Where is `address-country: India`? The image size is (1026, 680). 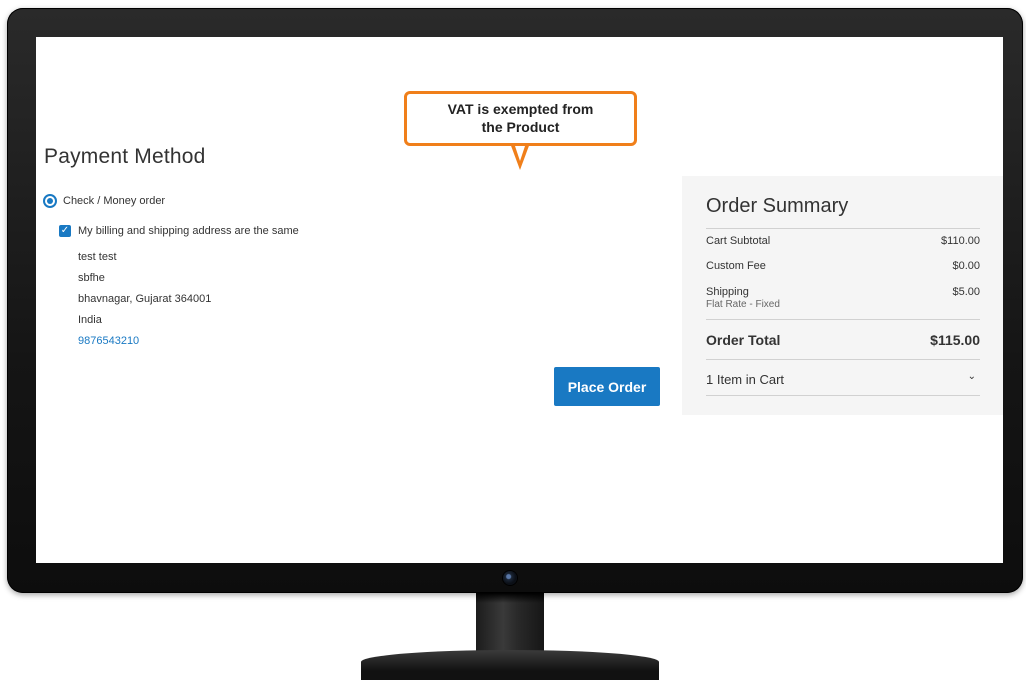 address-country: India is located at coordinates (90, 320).